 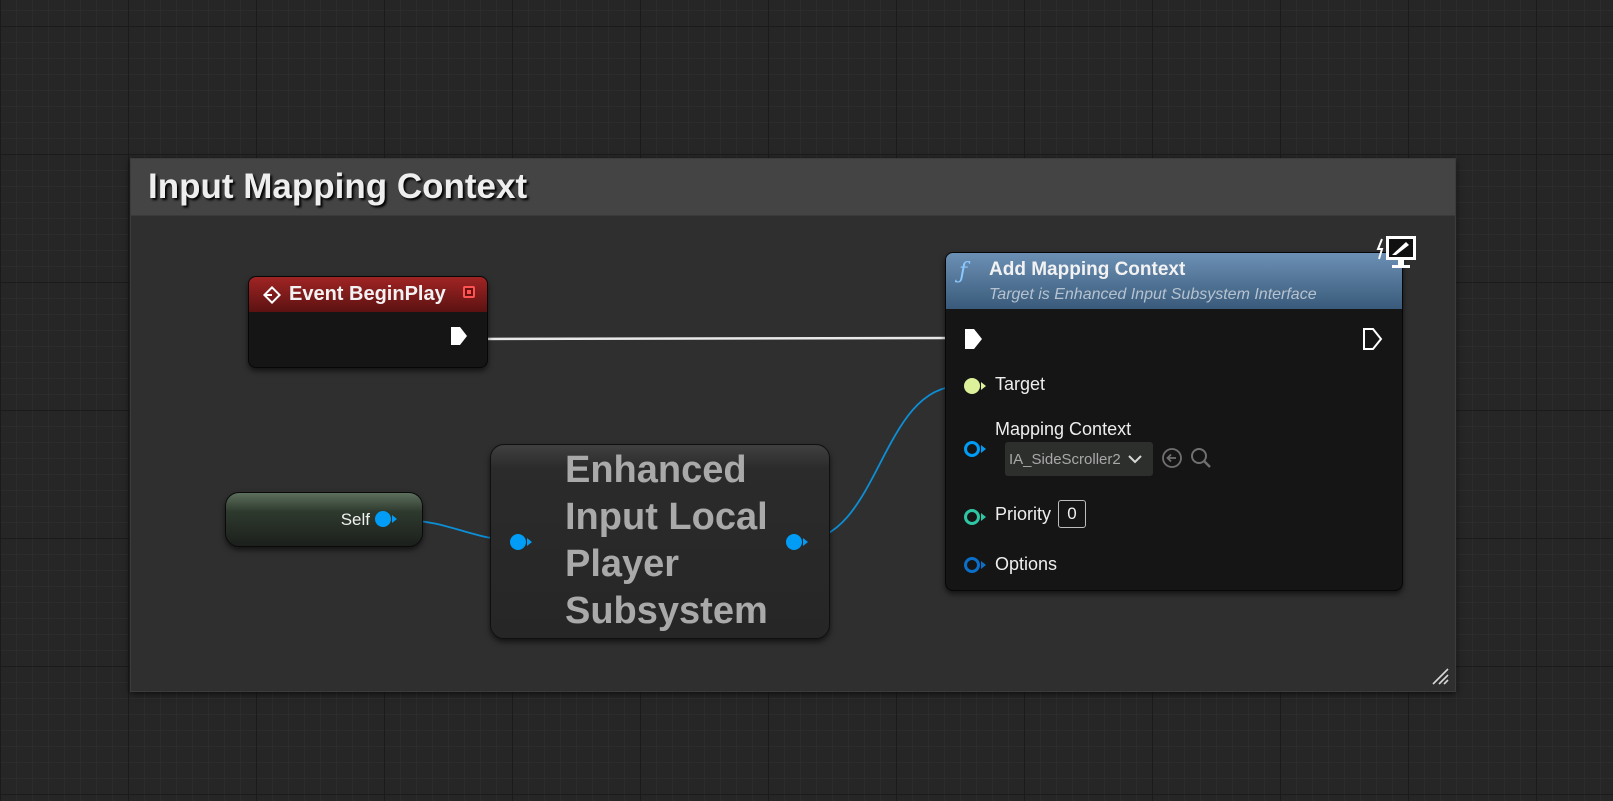 I want to click on options-pin-label: Options, so click(x=1026, y=564).